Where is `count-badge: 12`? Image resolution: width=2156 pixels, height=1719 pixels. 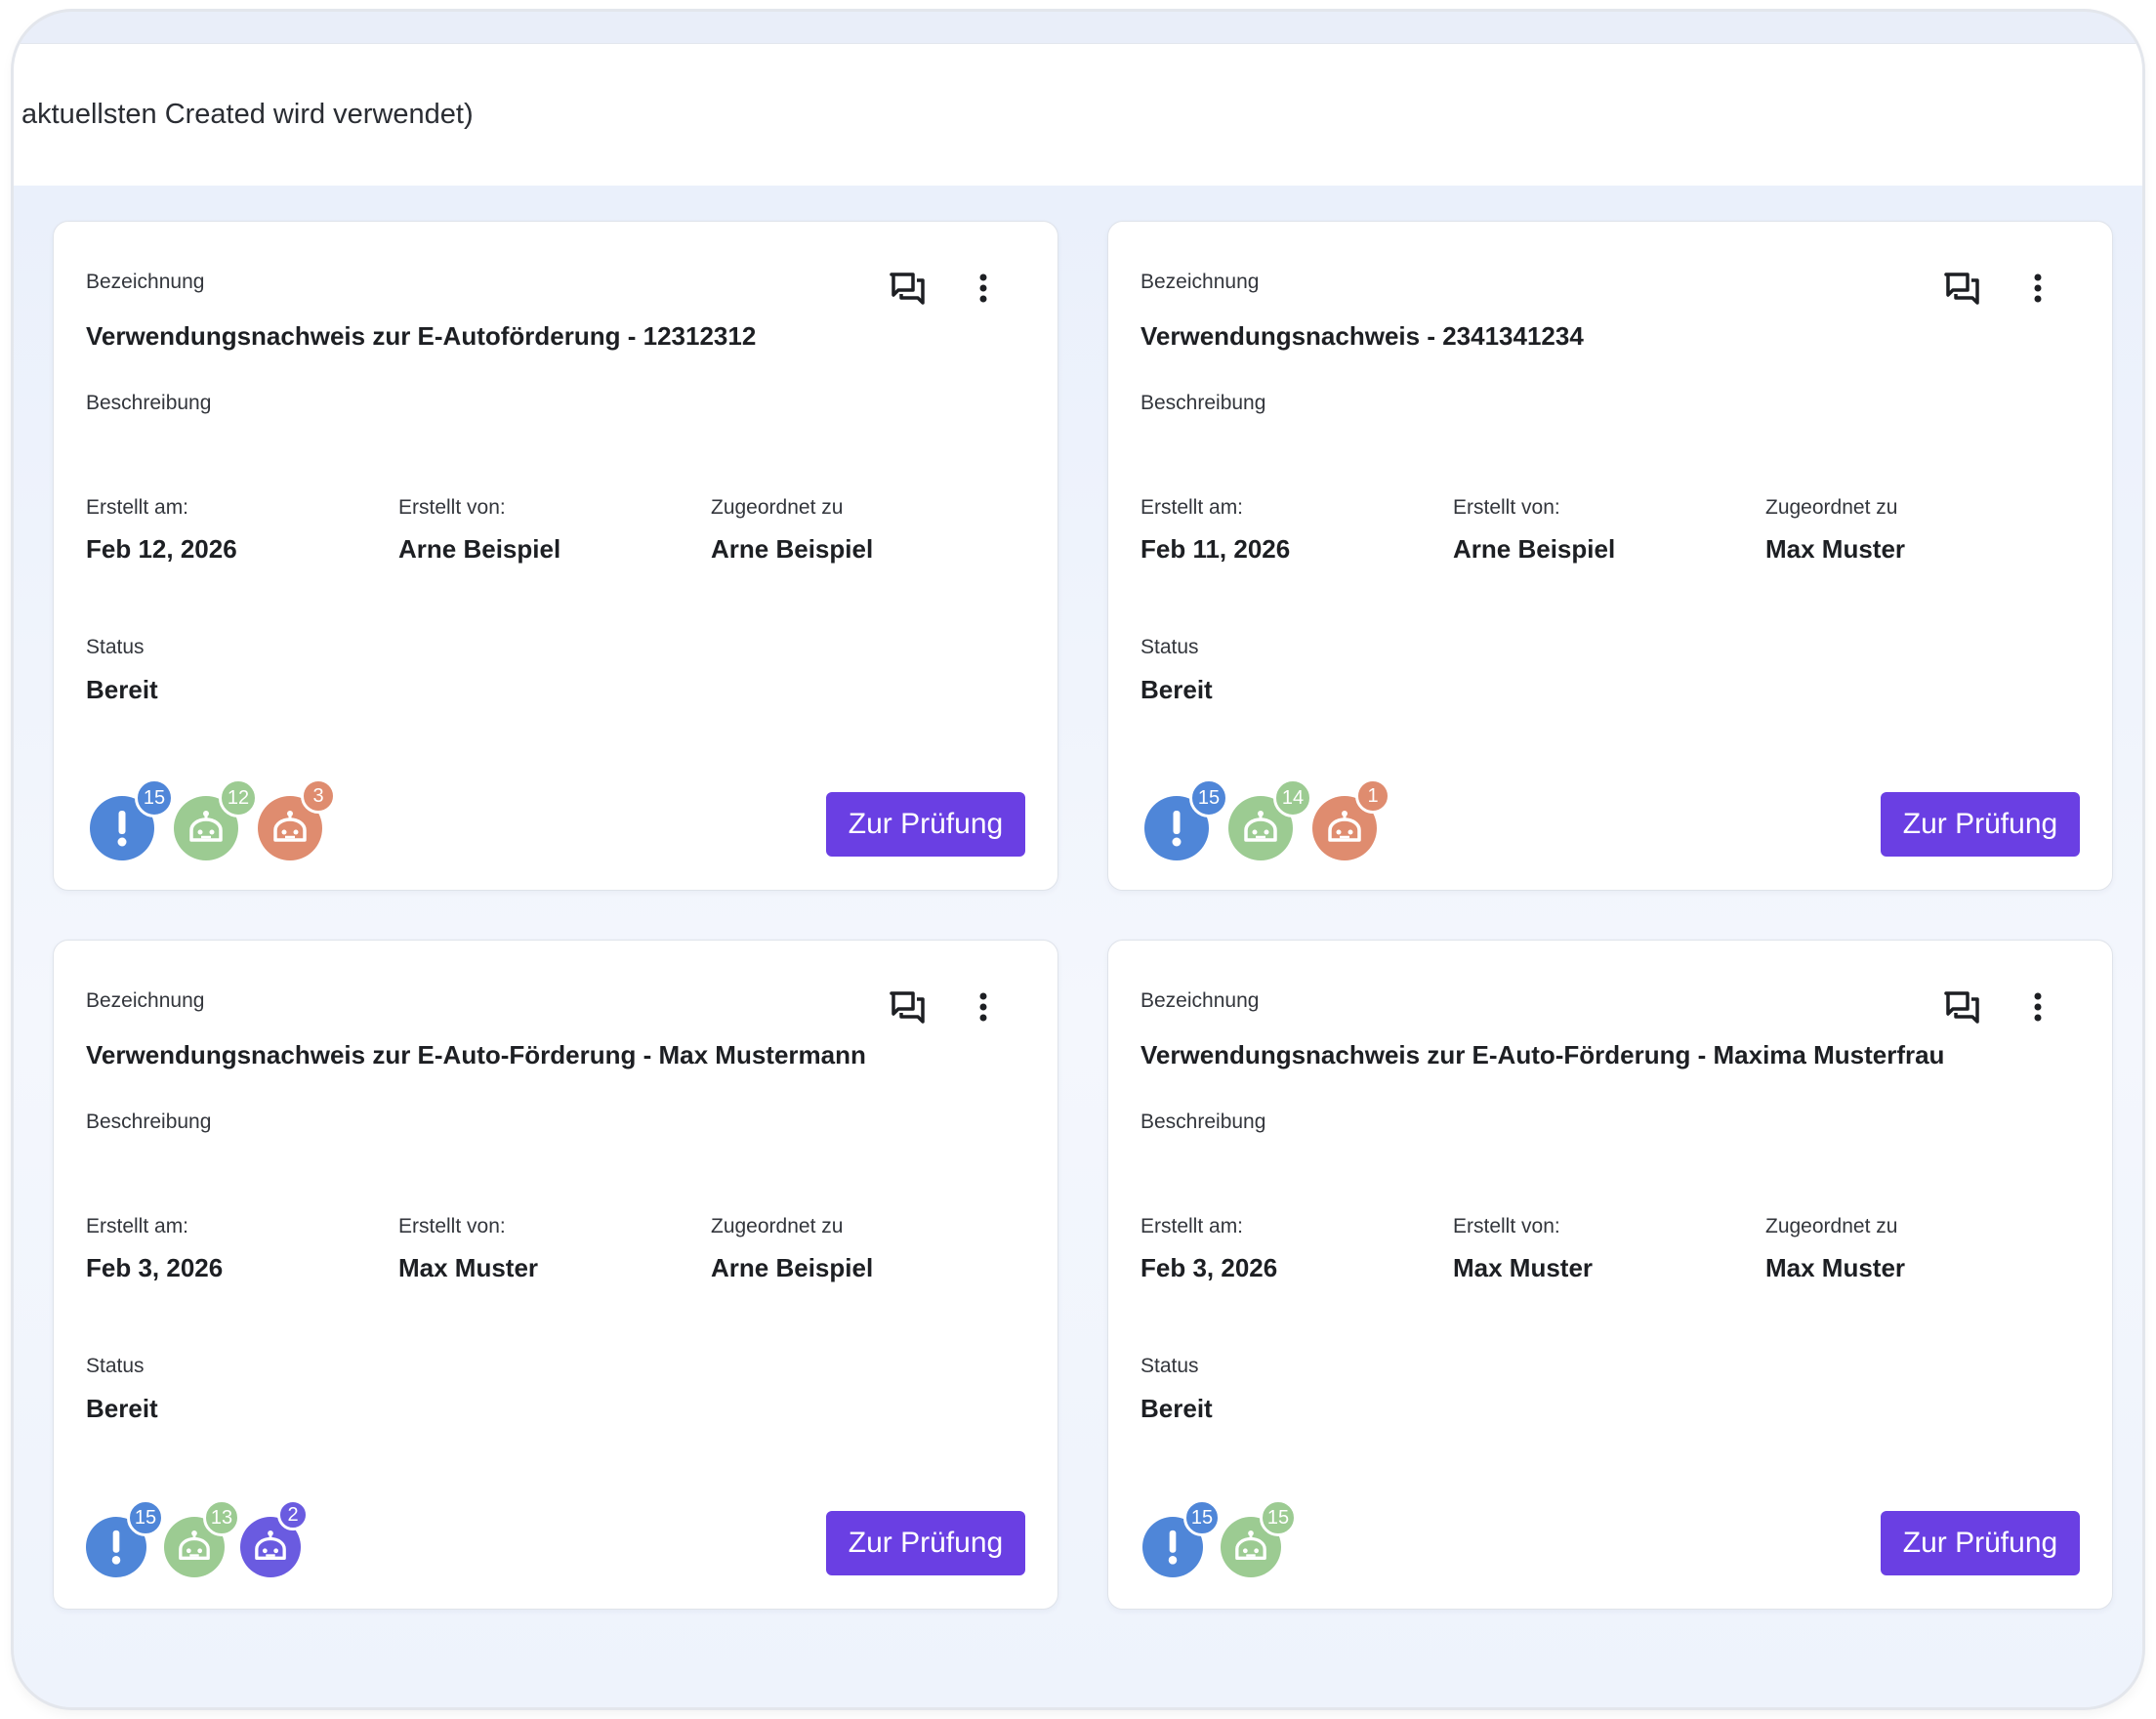 count-badge: 12 is located at coordinates (238, 798).